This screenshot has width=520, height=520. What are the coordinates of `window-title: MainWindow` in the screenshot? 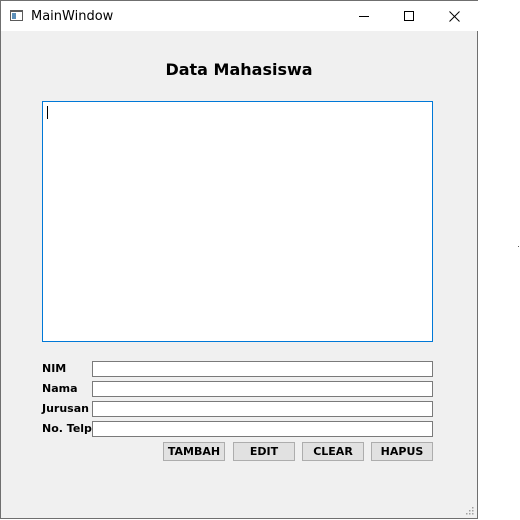 It's located at (72, 16).